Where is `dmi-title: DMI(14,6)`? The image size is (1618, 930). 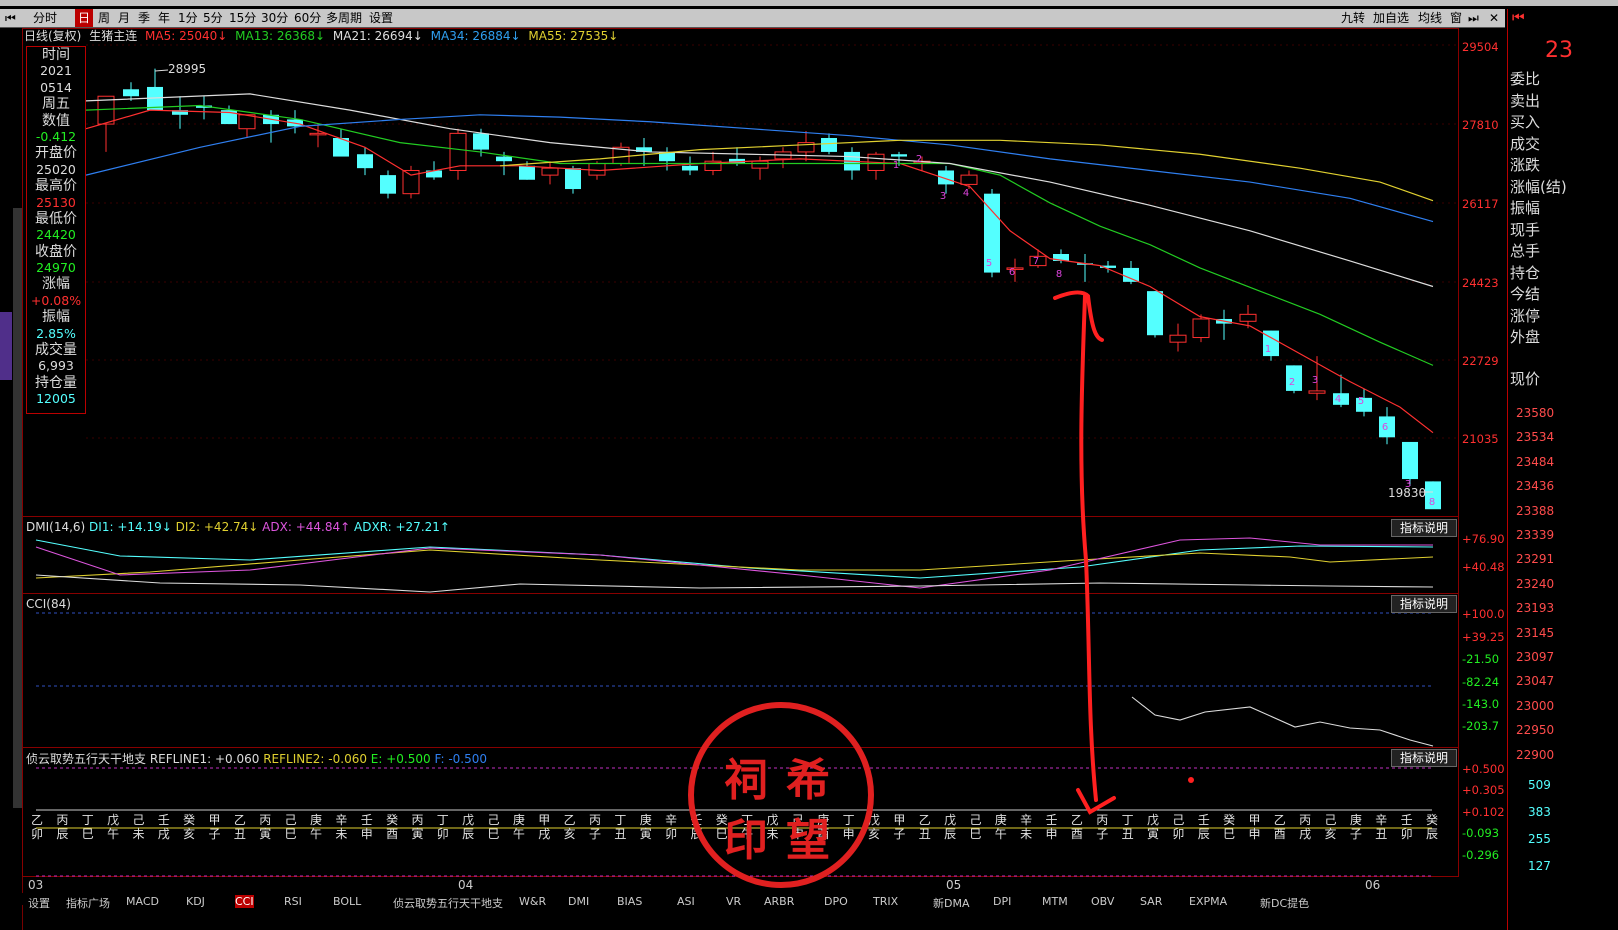
dmi-title: DMI(14,6) is located at coordinates (56, 527).